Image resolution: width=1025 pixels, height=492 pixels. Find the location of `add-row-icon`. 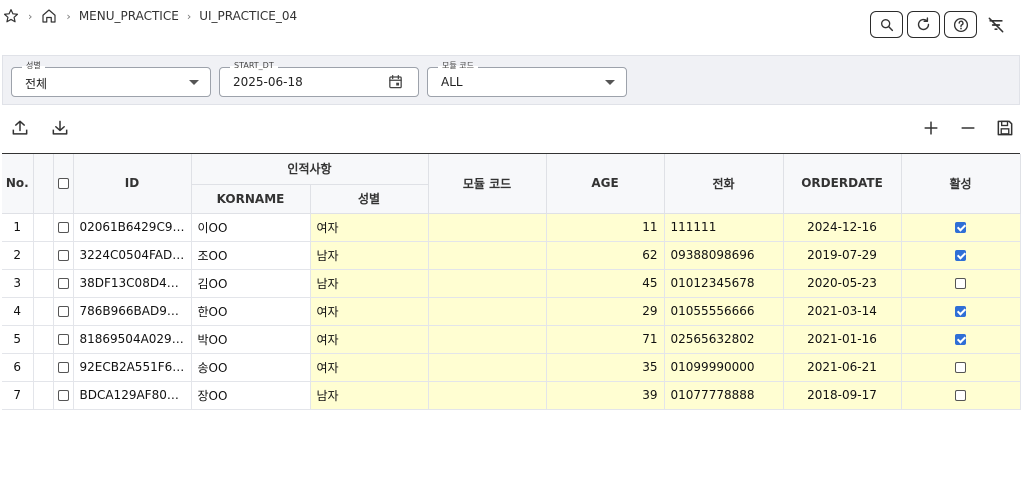

add-row-icon is located at coordinates (931, 128).